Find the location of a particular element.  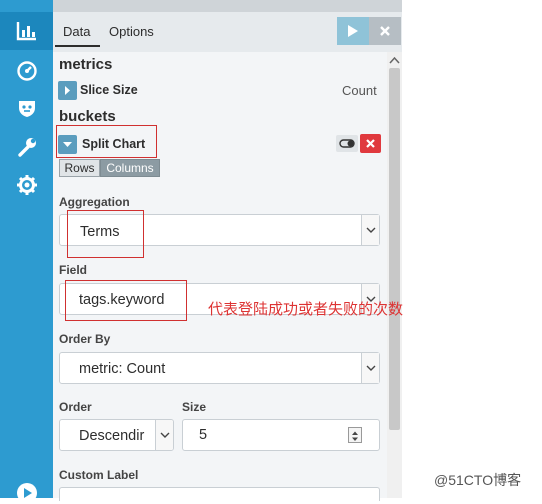

size-stepper is located at coordinates (355, 435).